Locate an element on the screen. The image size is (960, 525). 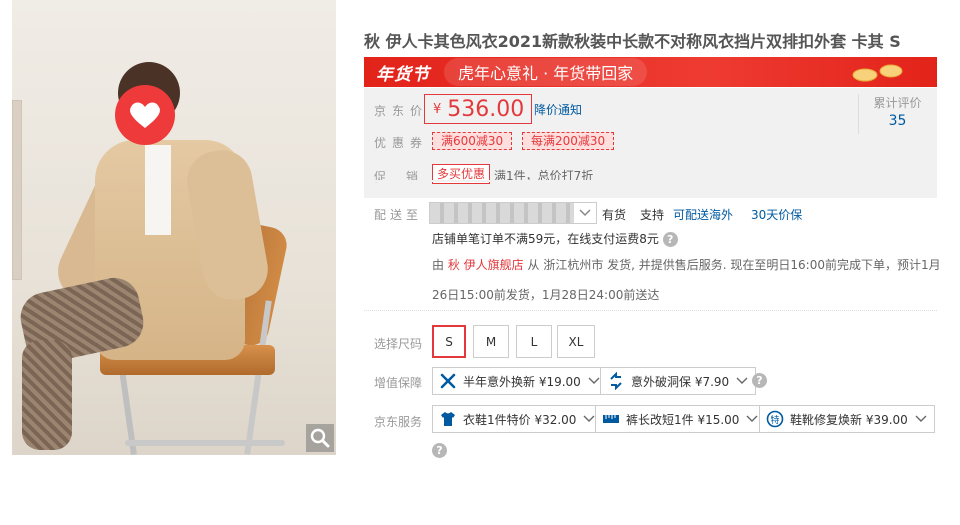
coin-deco-icon is located at coordinates (877, 73).